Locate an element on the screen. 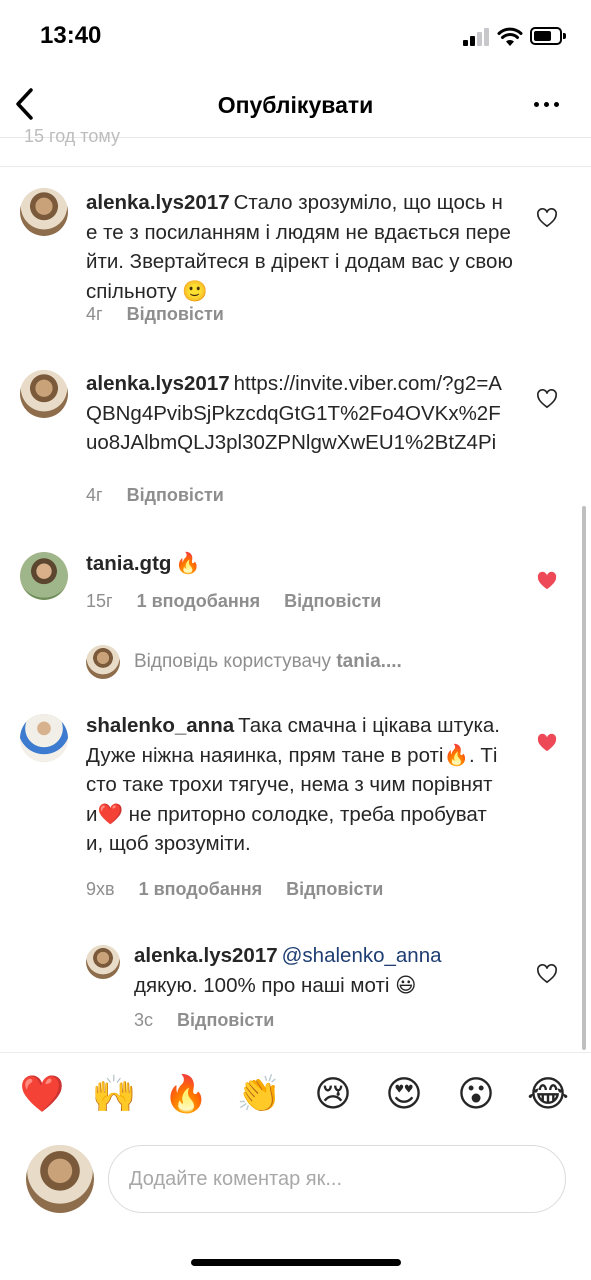  comment-time: 9хв is located at coordinates (100, 889).